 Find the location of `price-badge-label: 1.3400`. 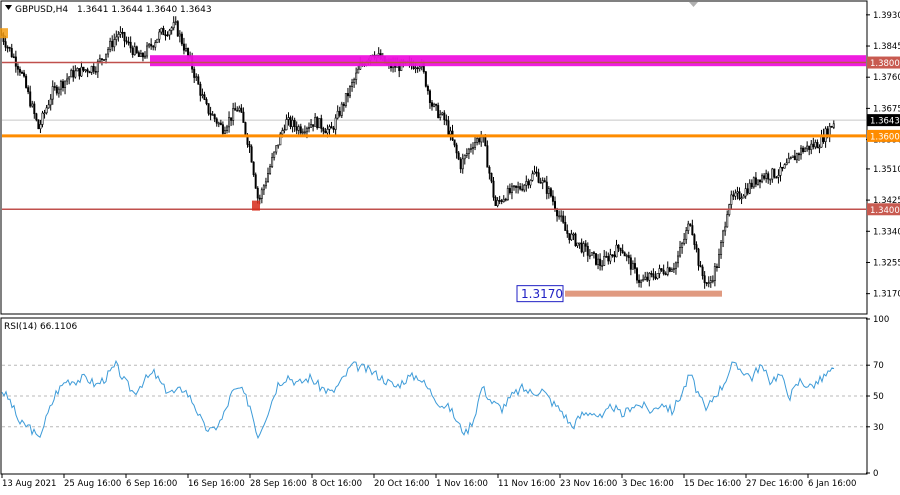

price-badge-label: 1.3400 is located at coordinates (885, 211).